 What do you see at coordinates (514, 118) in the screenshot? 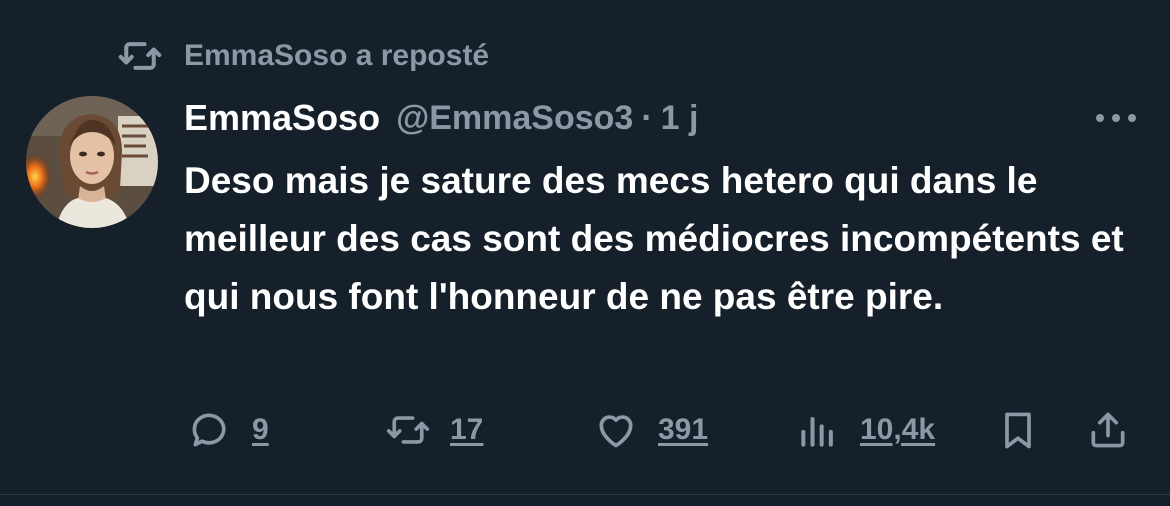
I see `user-handle: @EmmaSoso3` at bounding box center [514, 118].